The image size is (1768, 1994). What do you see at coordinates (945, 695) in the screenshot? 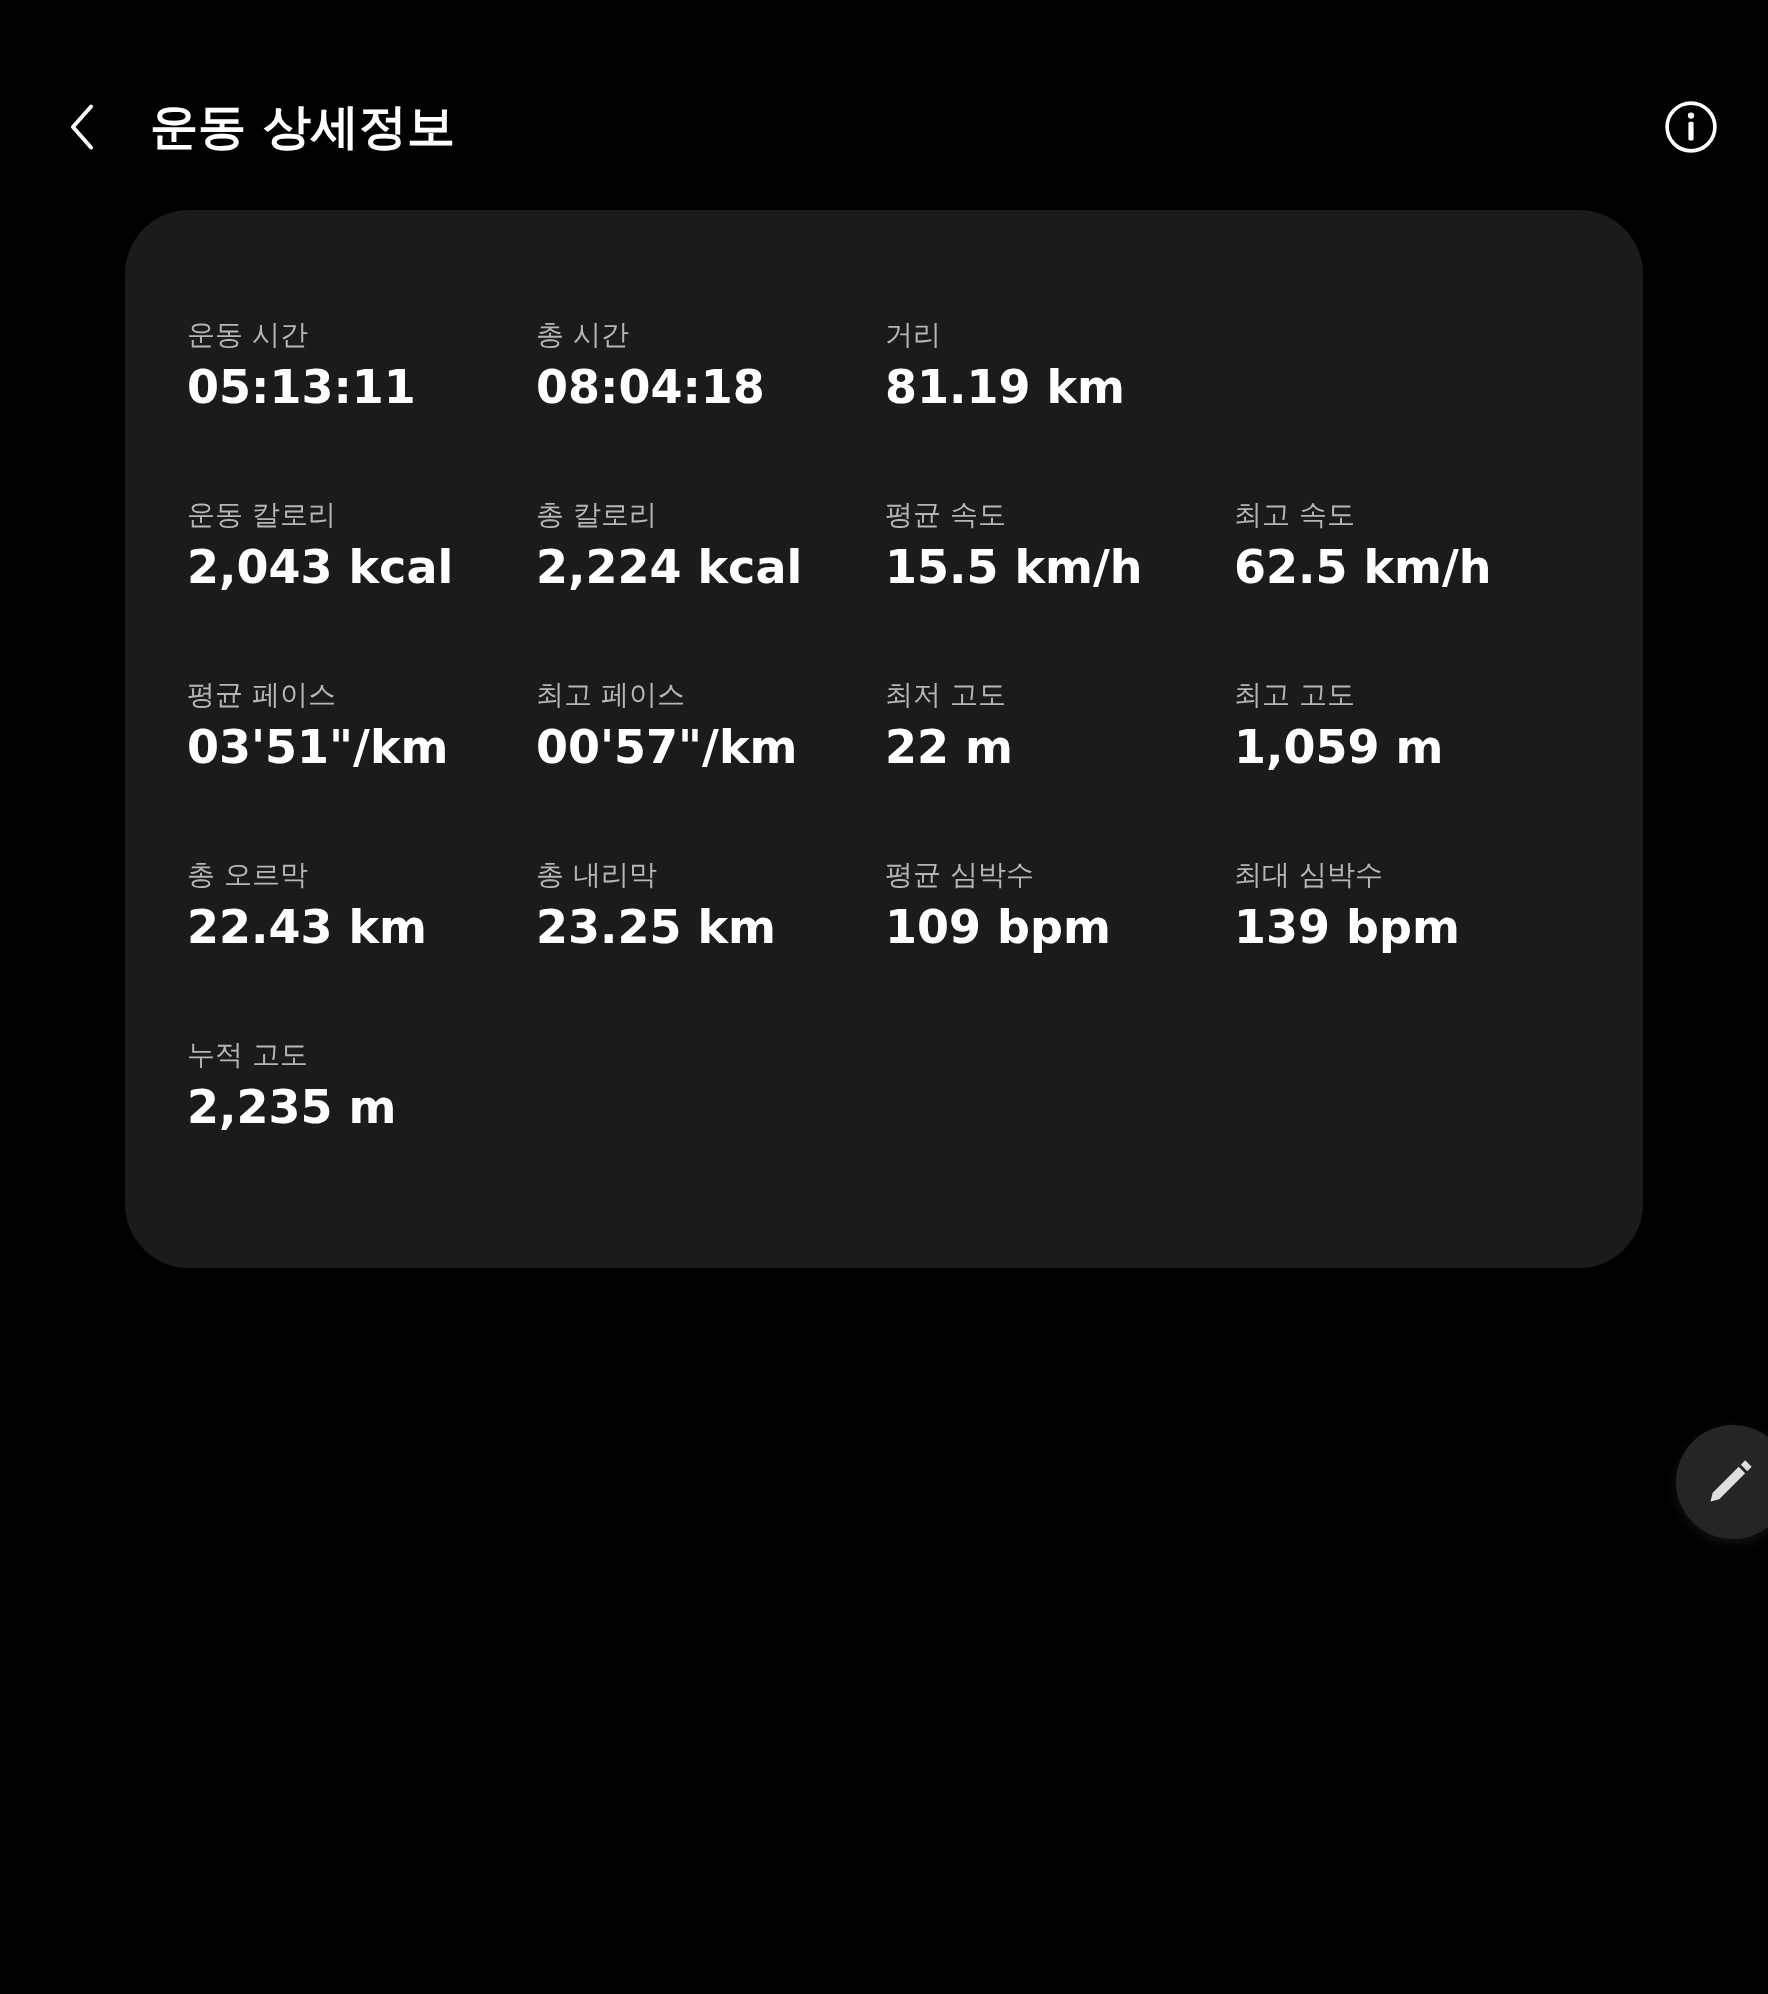
I see `stat-label: 최저 고도` at bounding box center [945, 695].